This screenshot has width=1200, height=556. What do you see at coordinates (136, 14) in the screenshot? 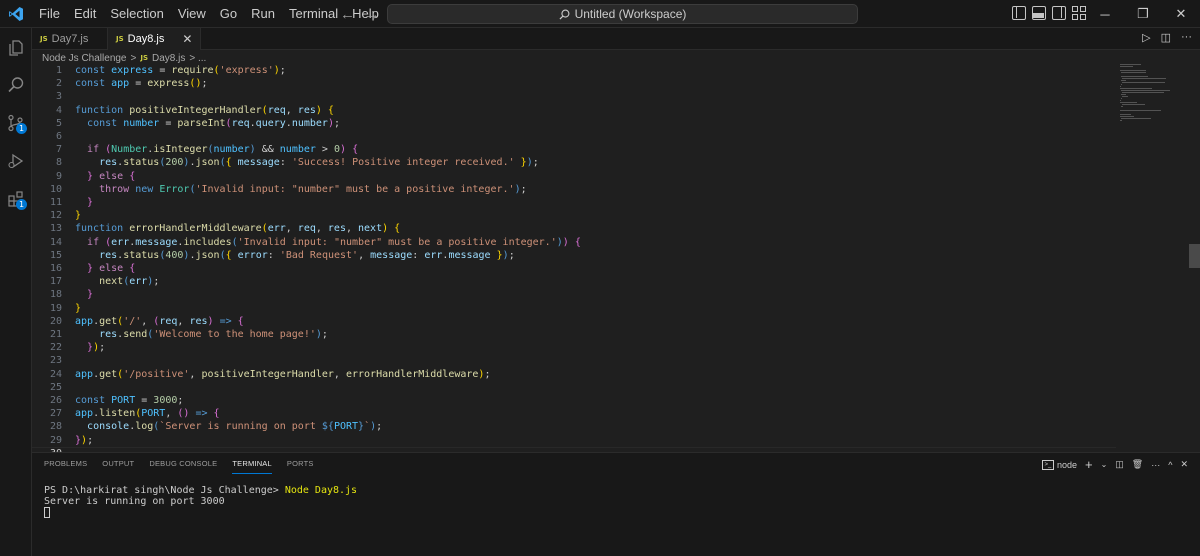
I see `menu-selection: Selection` at bounding box center [136, 14].